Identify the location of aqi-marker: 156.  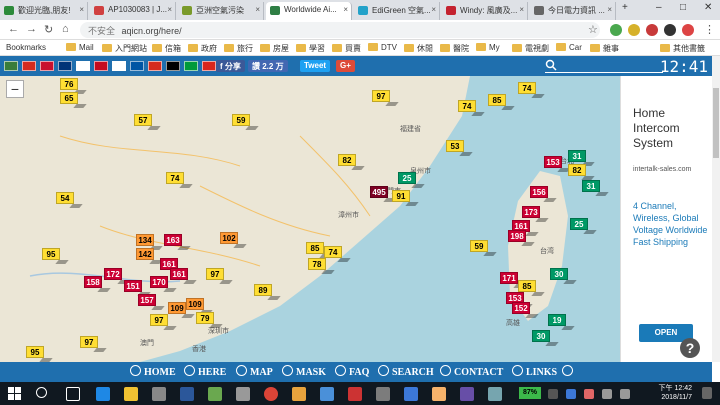
(539, 192).